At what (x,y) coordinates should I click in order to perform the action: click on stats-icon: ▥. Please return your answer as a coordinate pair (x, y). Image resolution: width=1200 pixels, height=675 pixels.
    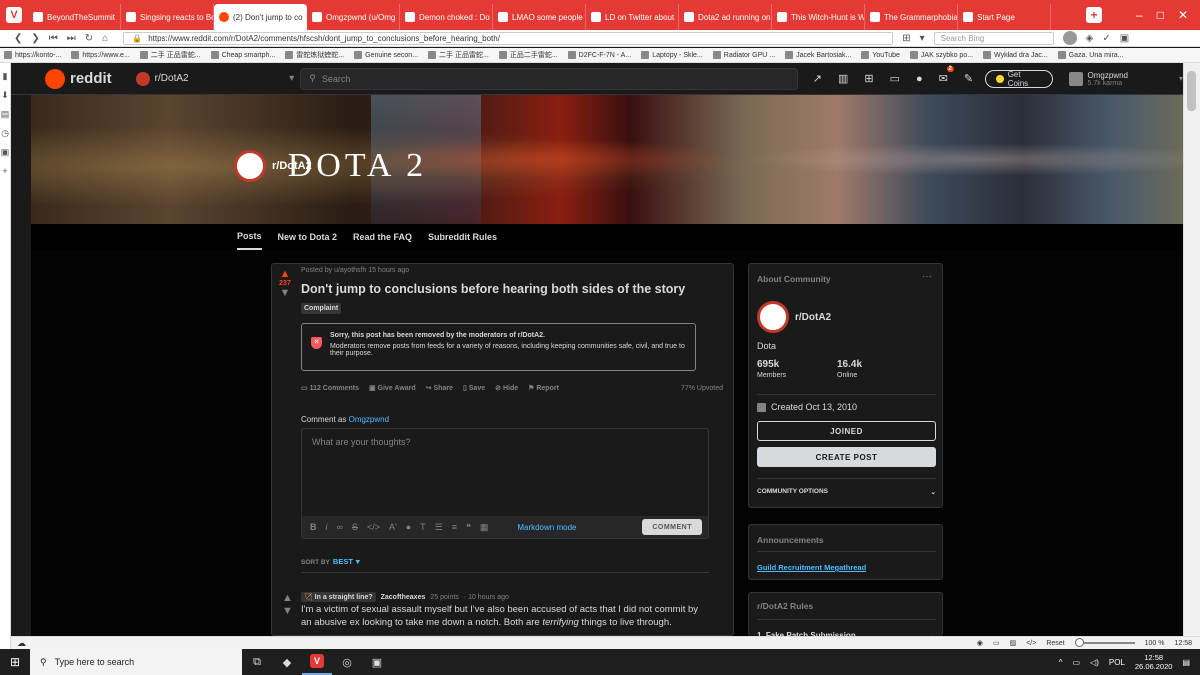
    Looking at the image, I should click on (843, 78).